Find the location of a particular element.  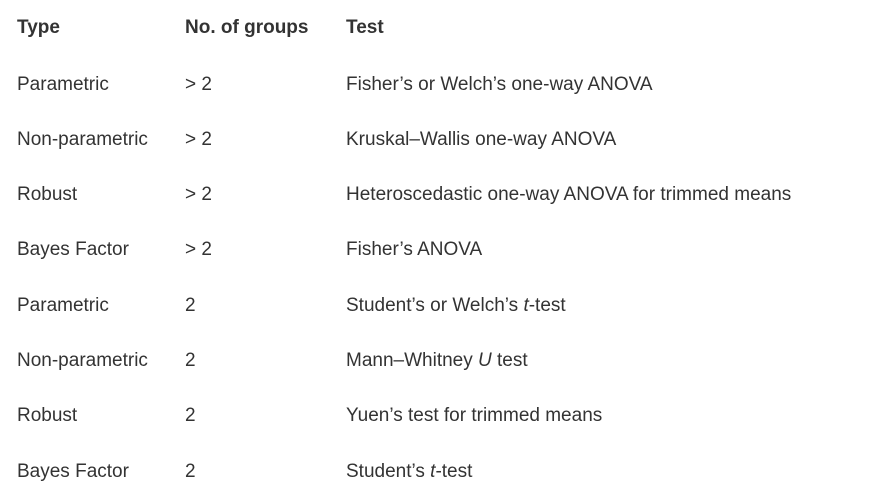

table-row: Bayes Factor 2 Student’s t-test is located at coordinates (436, 472).